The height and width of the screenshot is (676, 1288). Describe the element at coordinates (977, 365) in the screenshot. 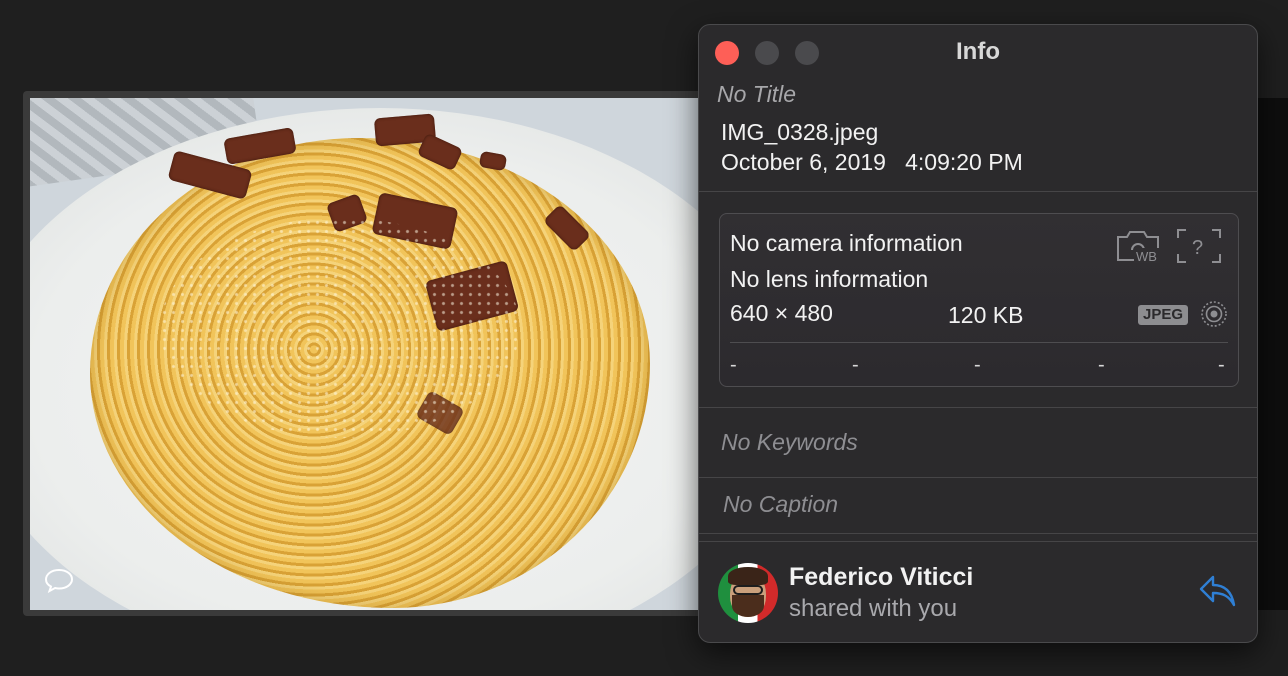

I see `exposure-value: -` at that location.